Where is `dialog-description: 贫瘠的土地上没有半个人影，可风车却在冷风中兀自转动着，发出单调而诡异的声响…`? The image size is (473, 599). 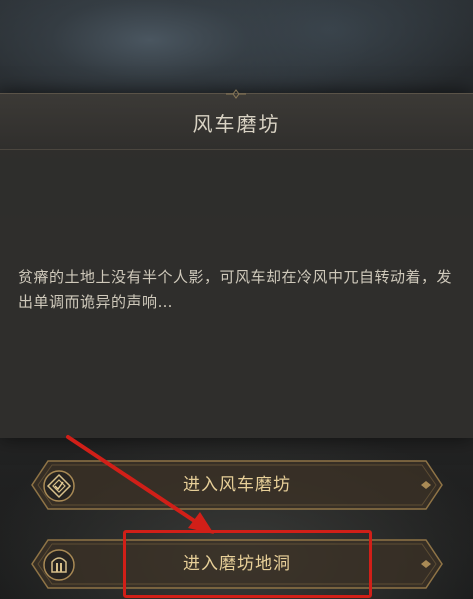 dialog-description: 贫瘠的土地上没有半个人影，可风车却在冷风中兀自转动着，发出单调而诡异的声响… is located at coordinates (235, 289).